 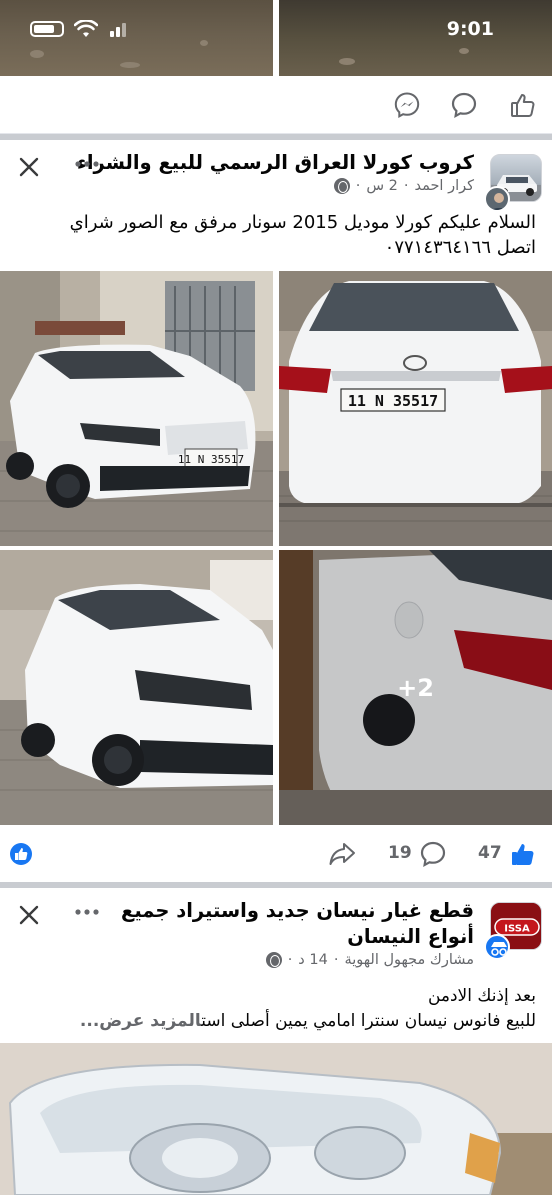 I want to click on post-meta: كرار احمد · 2 س ·, so click(x=403, y=186).